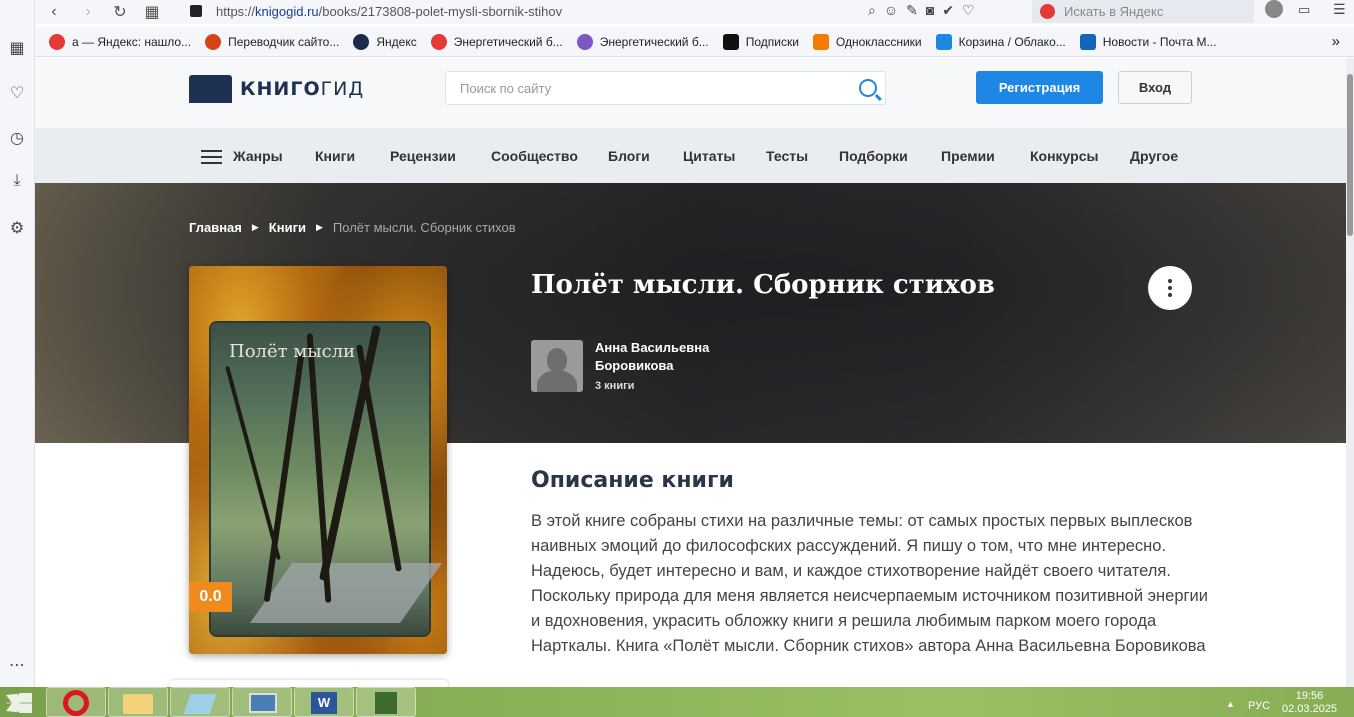 This screenshot has height=717, width=1354. Describe the element at coordinates (1350, 372) in the screenshot. I see `page-scrollbar` at that location.